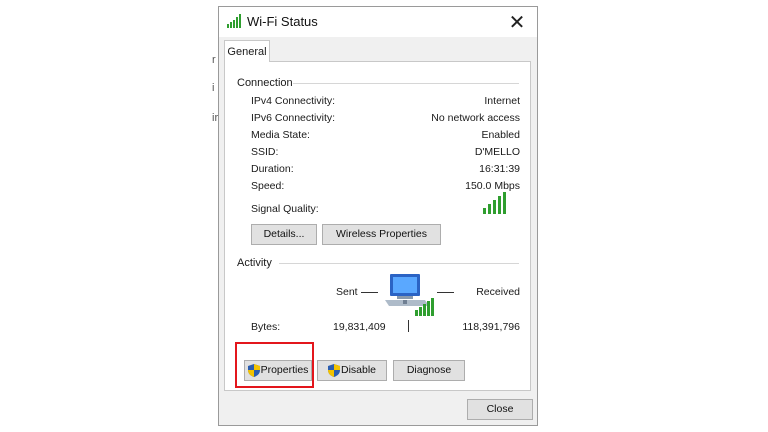  Describe the element at coordinates (247, 51) in the screenshot. I see `tab-general: General` at that location.